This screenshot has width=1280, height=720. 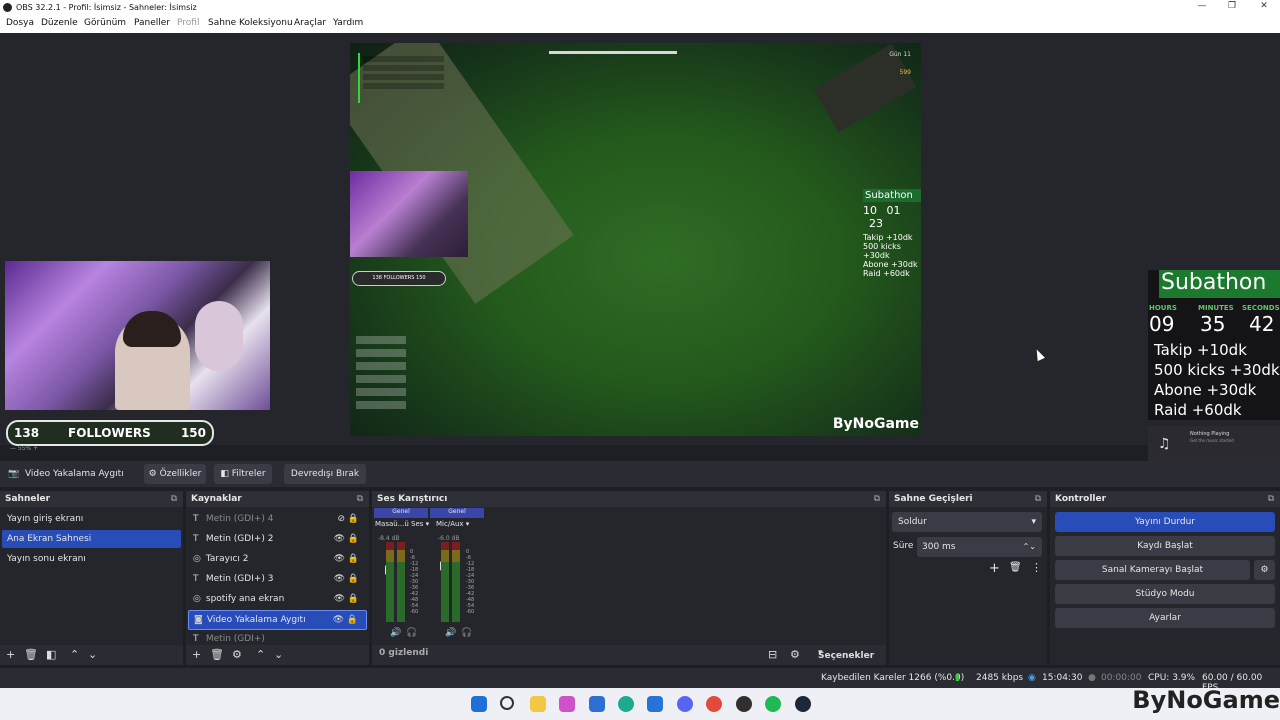 What do you see at coordinates (655, 704) in the screenshot?
I see `outlook-icon` at bounding box center [655, 704].